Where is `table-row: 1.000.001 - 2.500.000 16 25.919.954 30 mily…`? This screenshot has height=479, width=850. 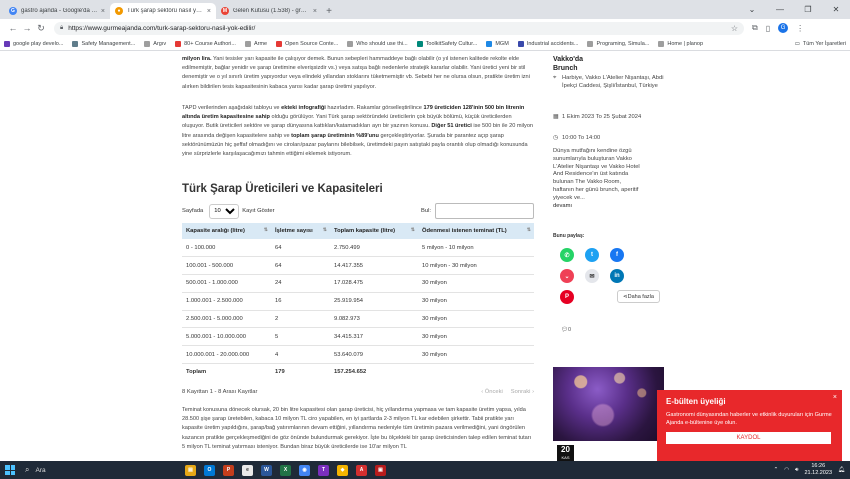 table-row: 1.000.001 - 2.500.000 16 25.919.954 30 mily… is located at coordinates (358, 301).